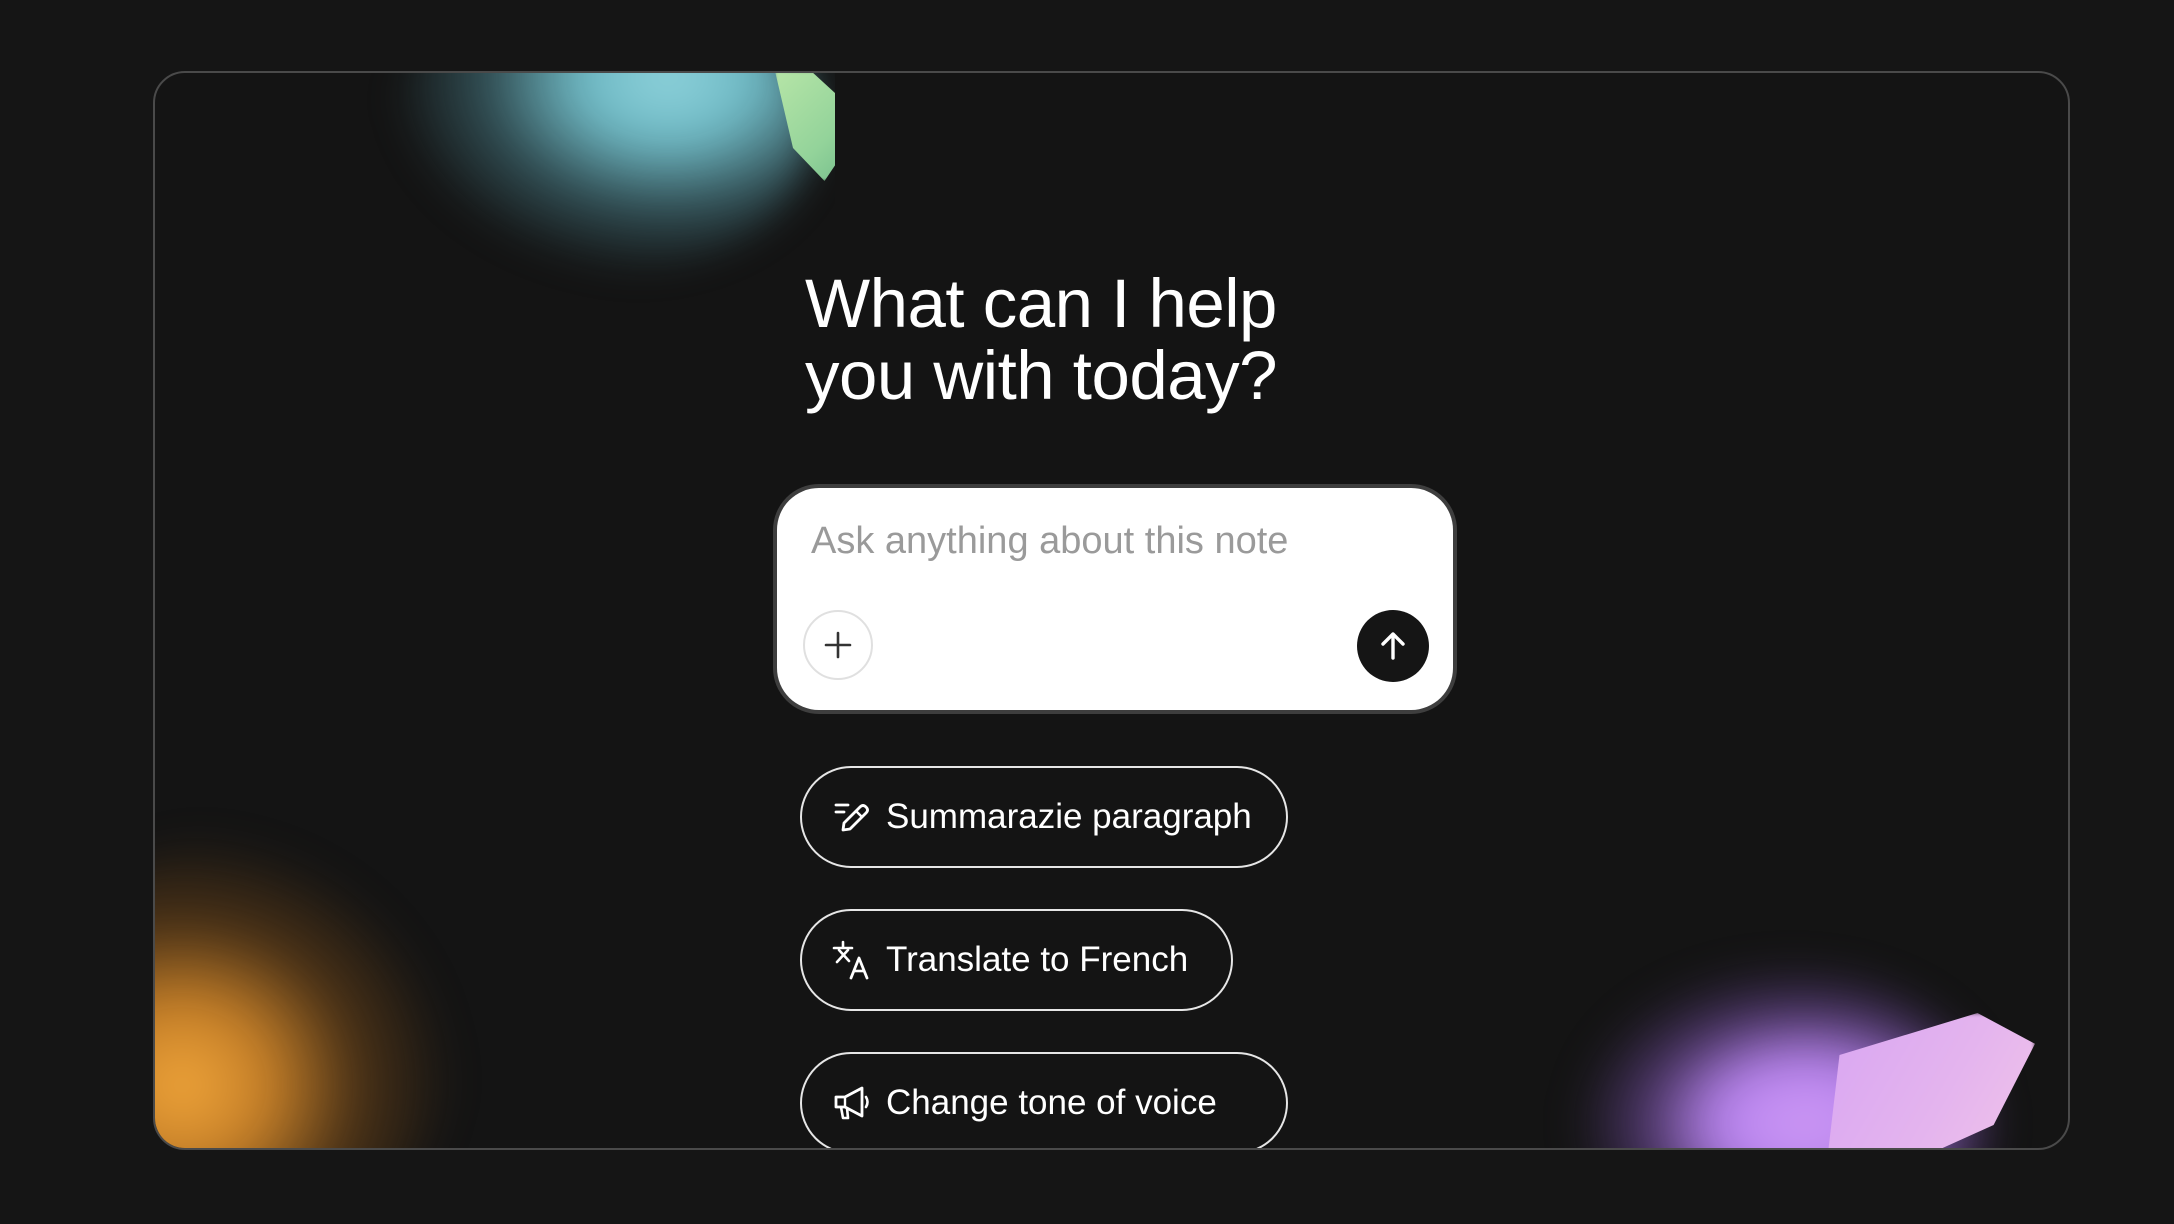 The height and width of the screenshot is (1224, 2174). I want to click on edit-lines-icon, so click(852, 817).